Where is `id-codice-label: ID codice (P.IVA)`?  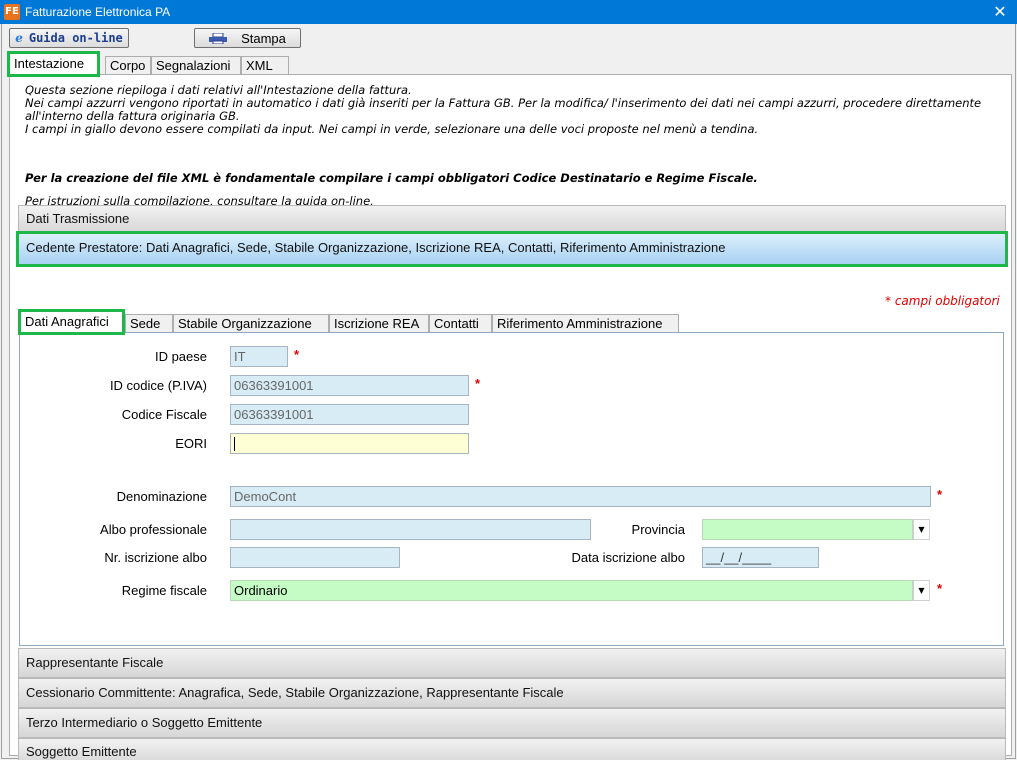 id-codice-label: ID codice (P.IVA) is located at coordinates (158, 385).